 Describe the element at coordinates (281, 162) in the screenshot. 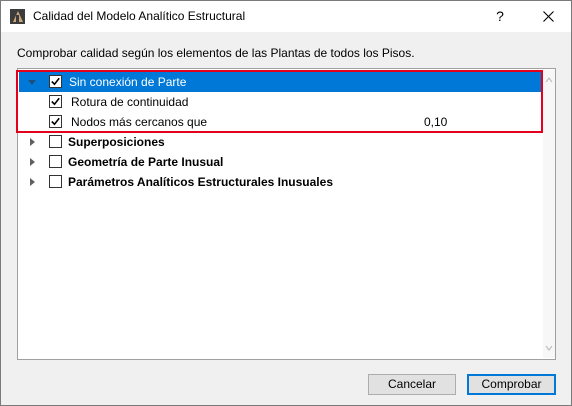

I see `tree-item-geometria: Geometría de Parte Inusual` at that location.